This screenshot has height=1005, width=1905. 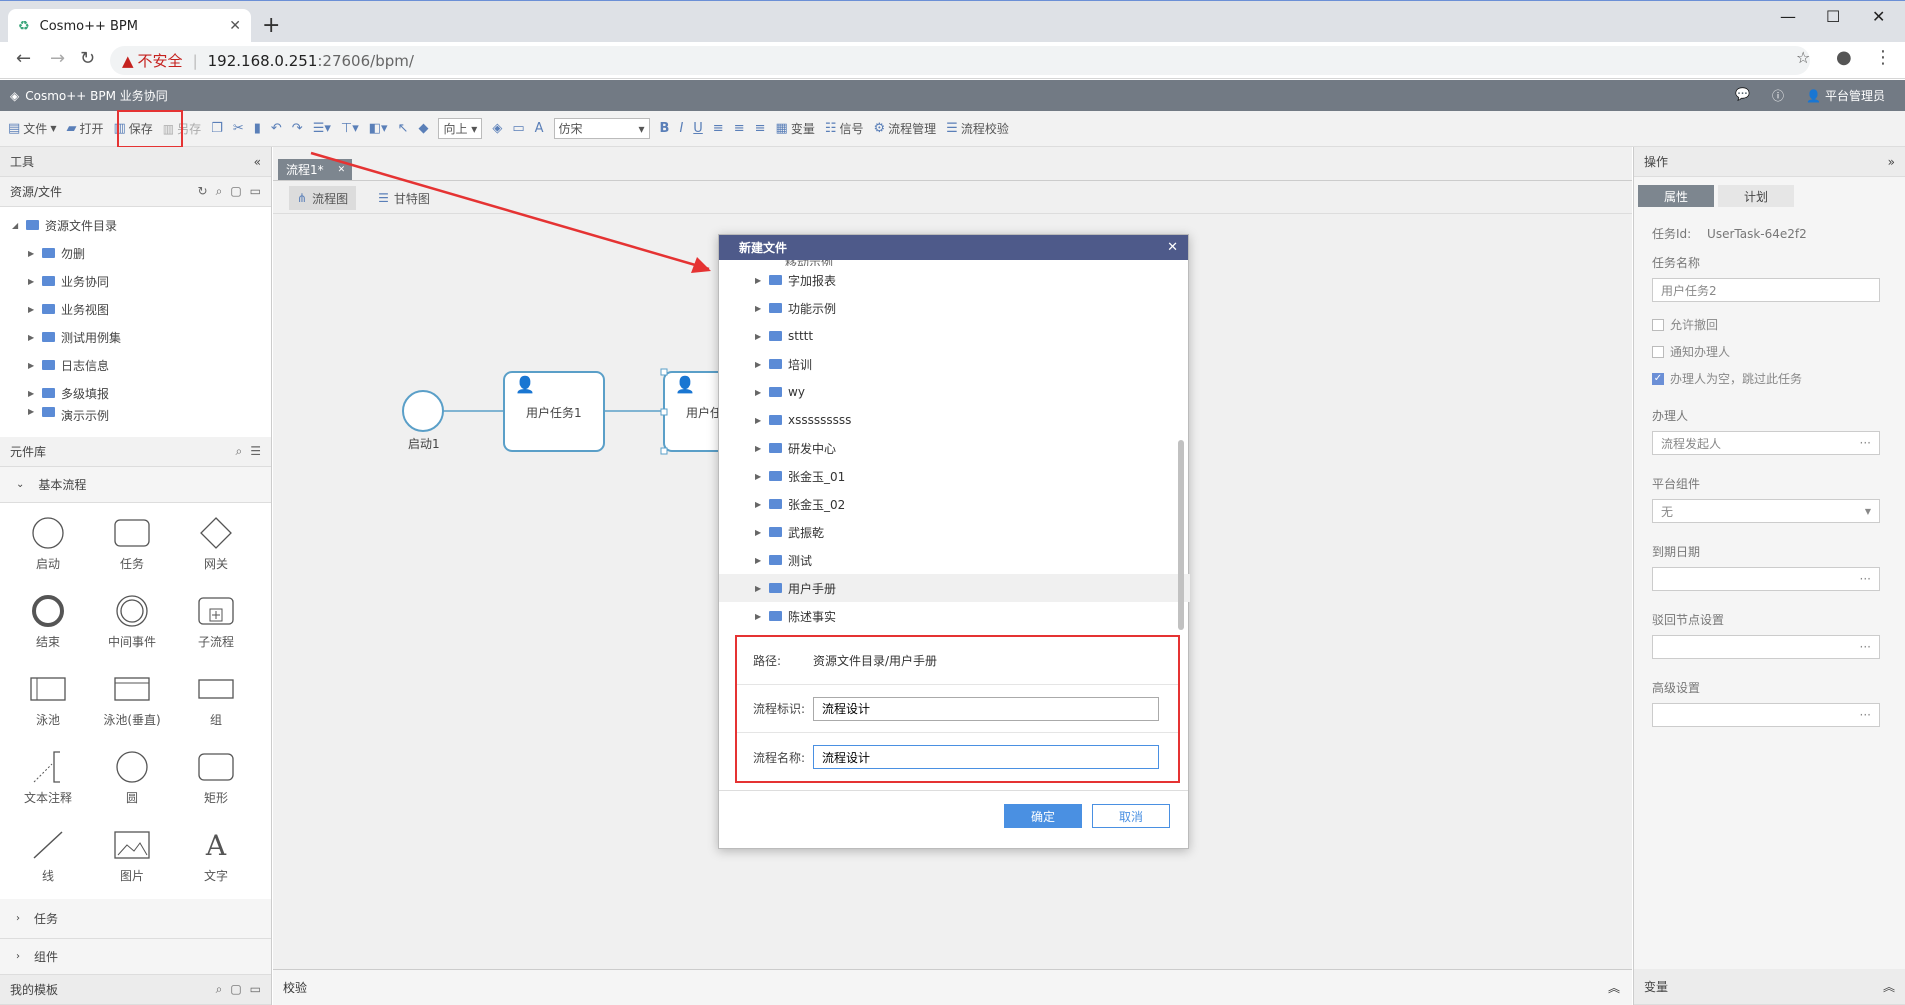 What do you see at coordinates (954, 532) in the screenshot?
I see `tree-item: ▶ 武振乾` at bounding box center [954, 532].